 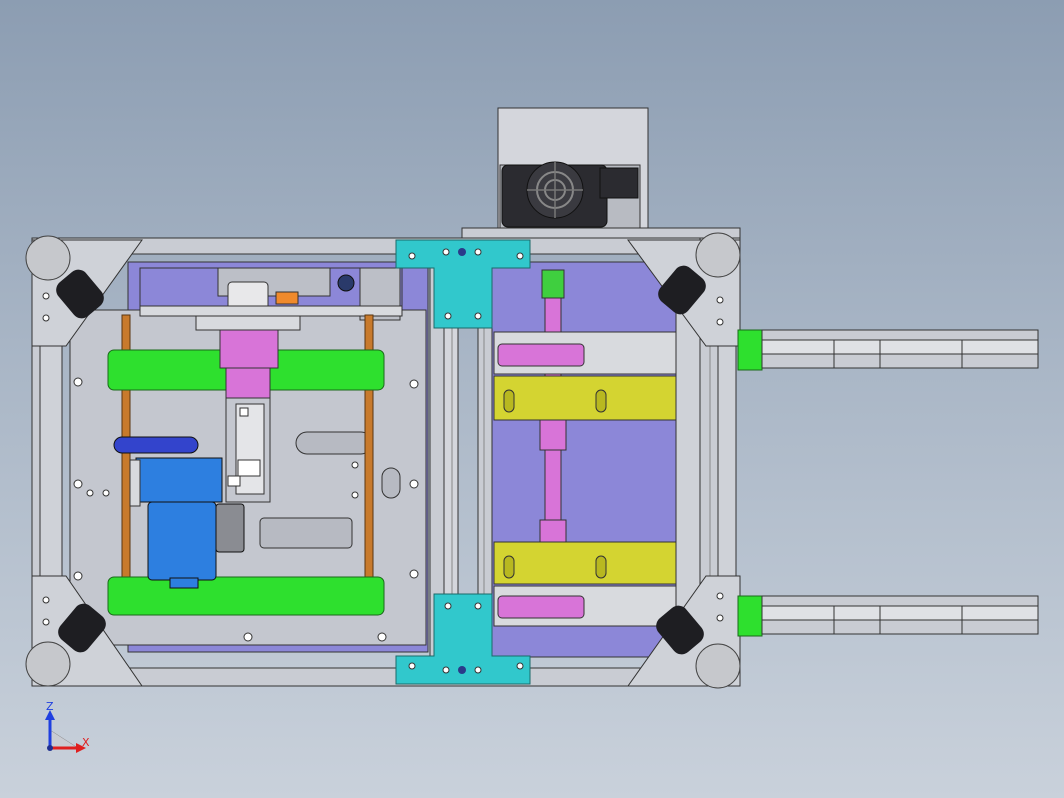 I want to click on extension-arm-bottom, so click(x=888, y=616).